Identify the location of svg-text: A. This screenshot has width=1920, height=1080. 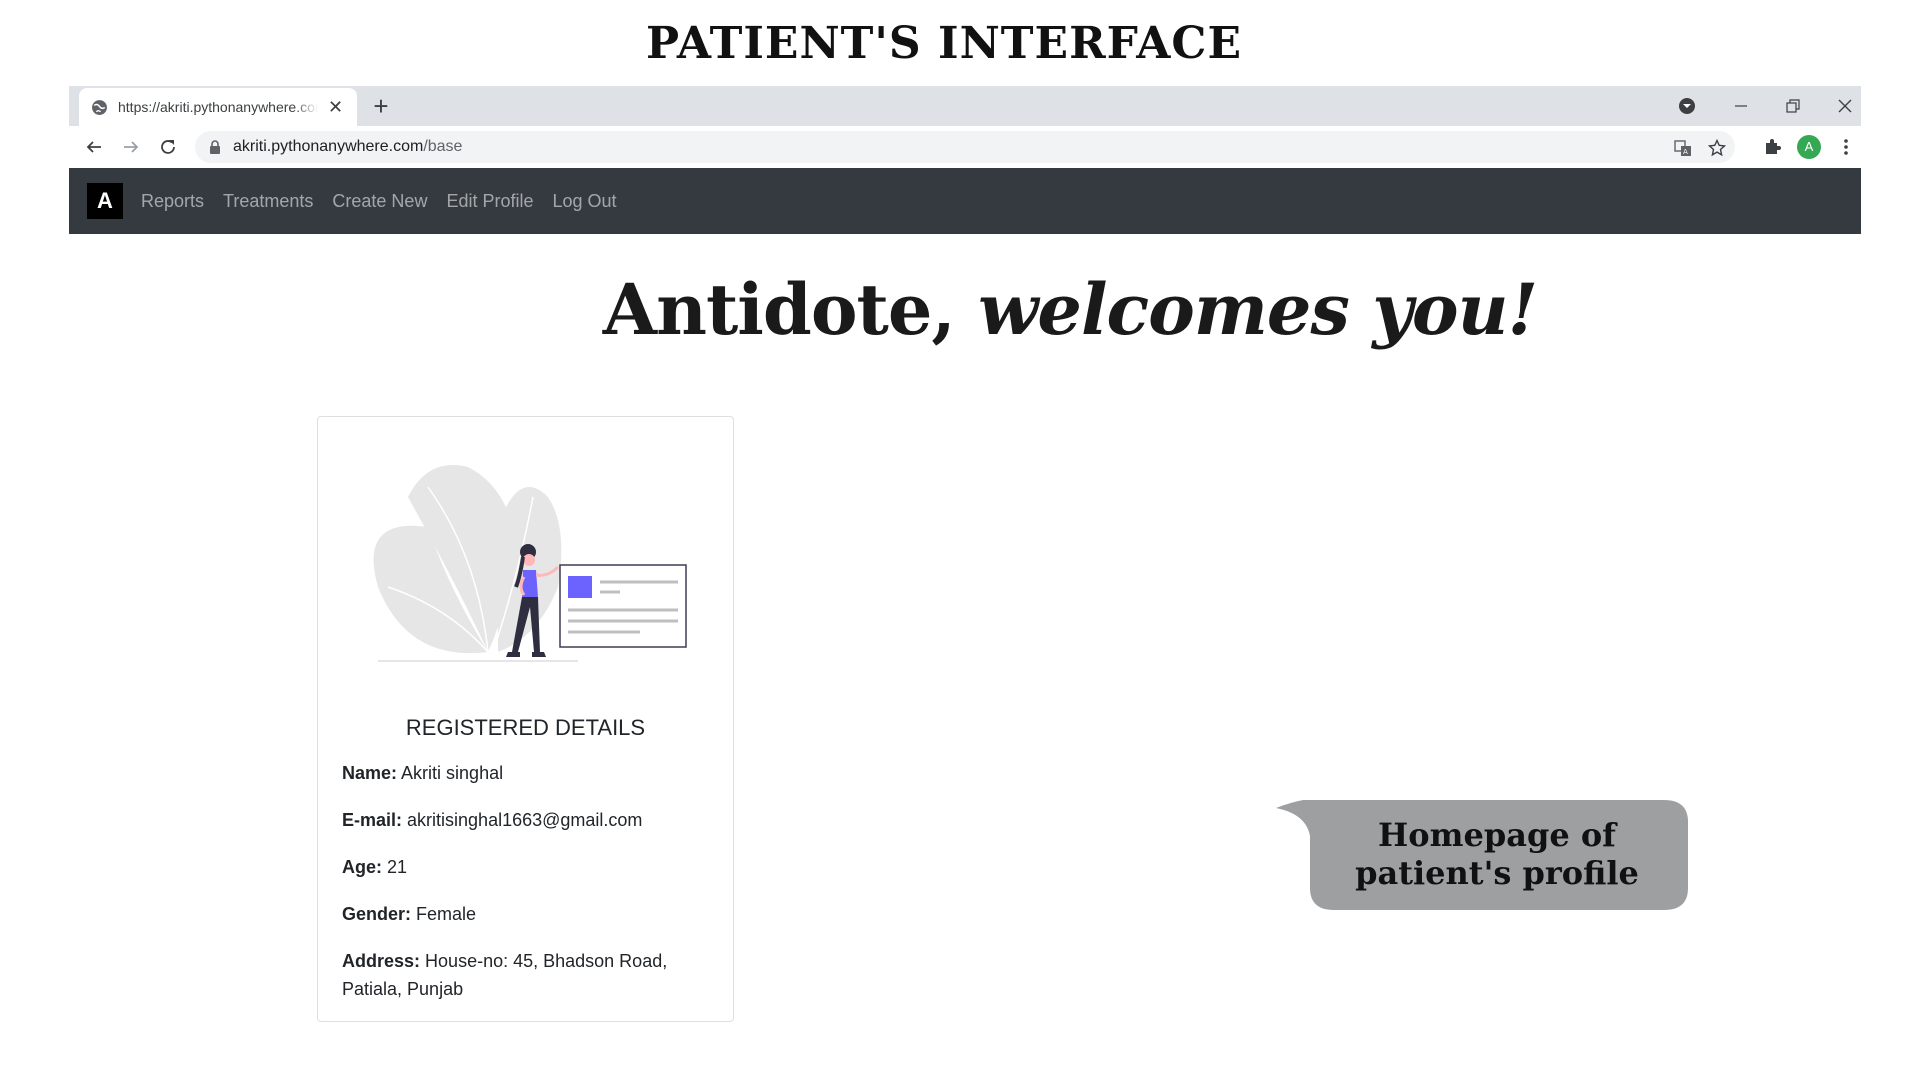
(1685, 152).